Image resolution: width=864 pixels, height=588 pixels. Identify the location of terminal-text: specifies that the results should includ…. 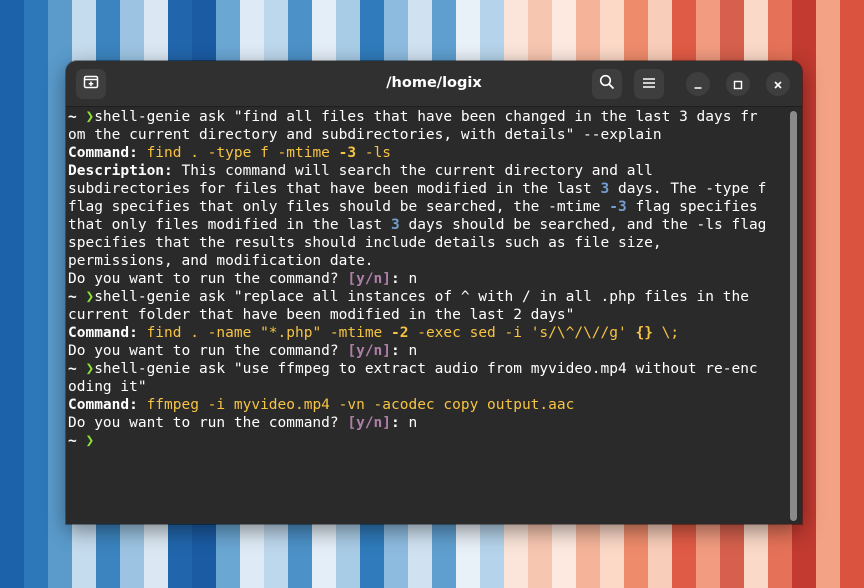
(365, 243).